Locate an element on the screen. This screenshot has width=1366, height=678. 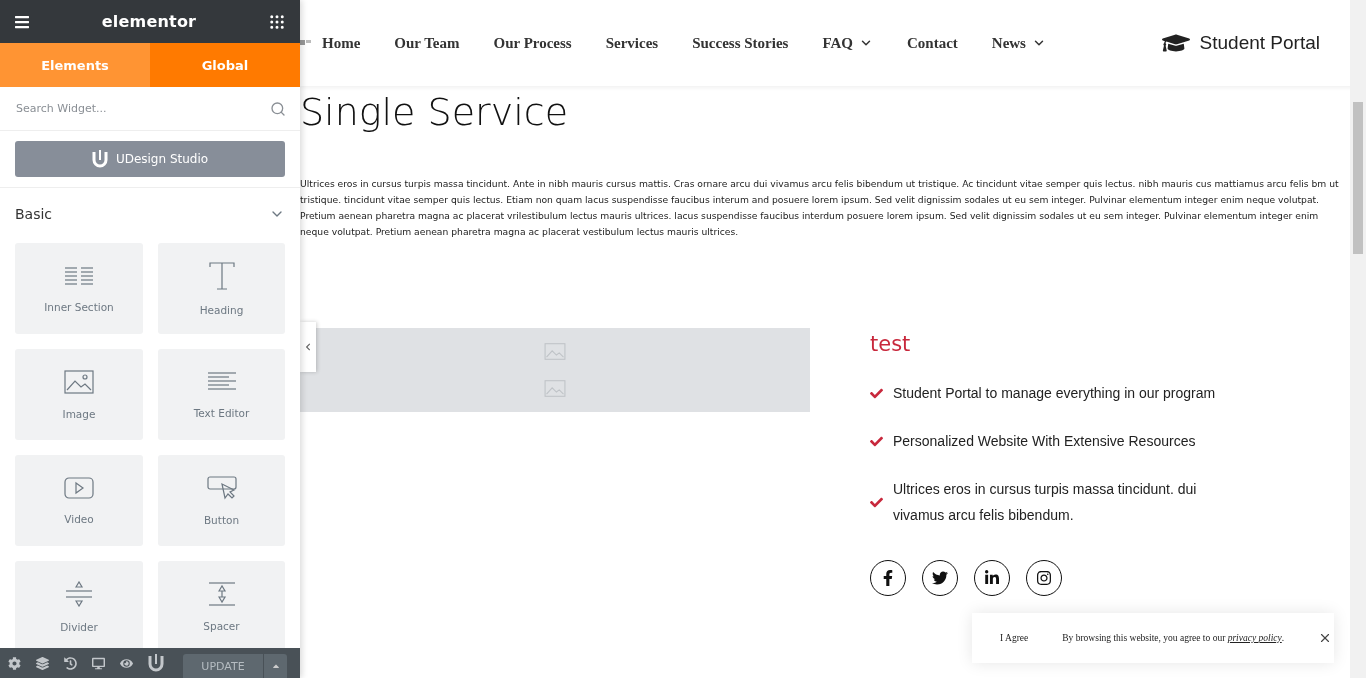
feature-item: Personalized Website With Extensive Resources is located at coordinates (1044, 441).